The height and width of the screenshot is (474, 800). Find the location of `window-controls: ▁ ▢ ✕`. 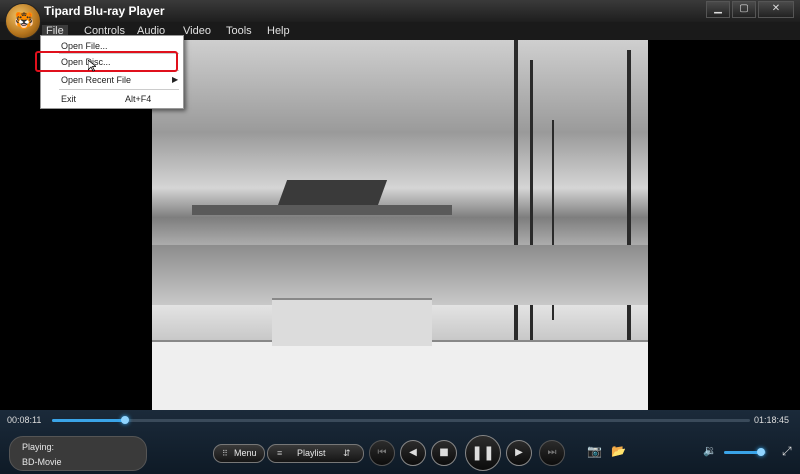

window-controls: ▁ ▢ ✕ is located at coordinates (749, 9).